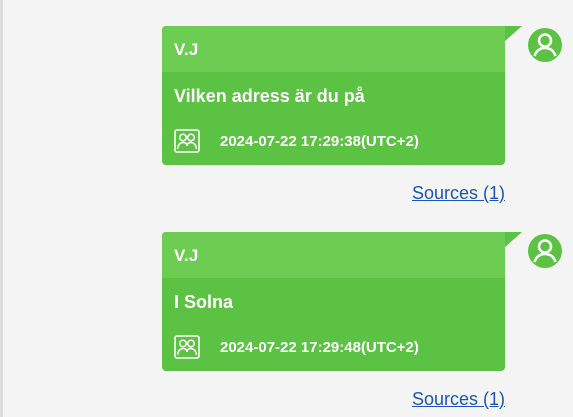 This screenshot has width=573, height=417. What do you see at coordinates (319, 347) in the screenshot?
I see `message-timestamp: 2024-07-22 17:29:48(UTC+2)` at bounding box center [319, 347].